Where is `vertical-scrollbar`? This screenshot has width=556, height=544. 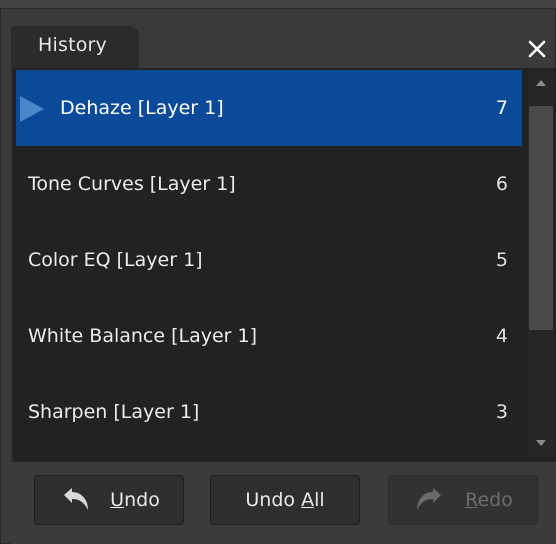 vertical-scrollbar is located at coordinates (541, 263).